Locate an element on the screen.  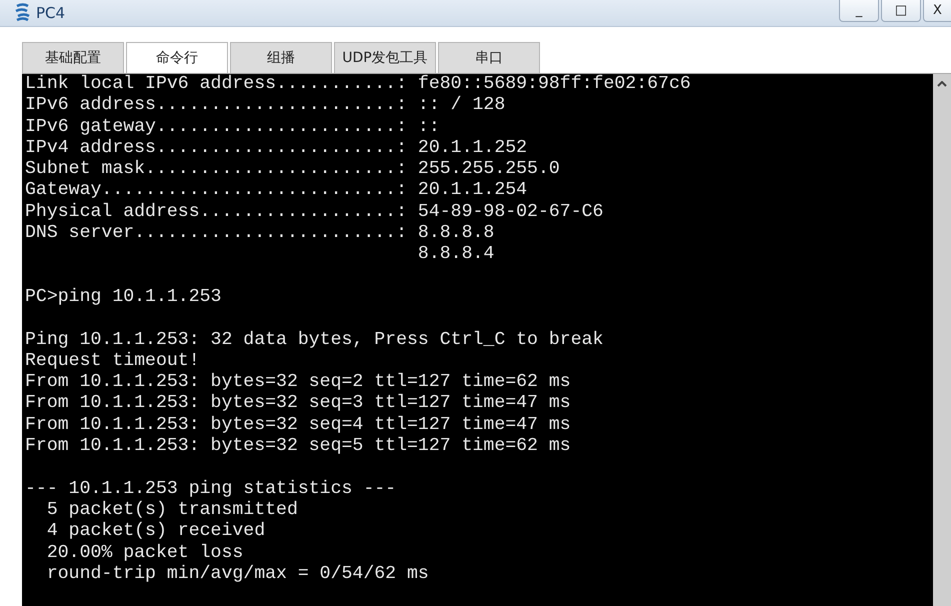
terminal-line: Physical address..................: 54-89-98-02-67-C6 is located at coordinates (314, 213).